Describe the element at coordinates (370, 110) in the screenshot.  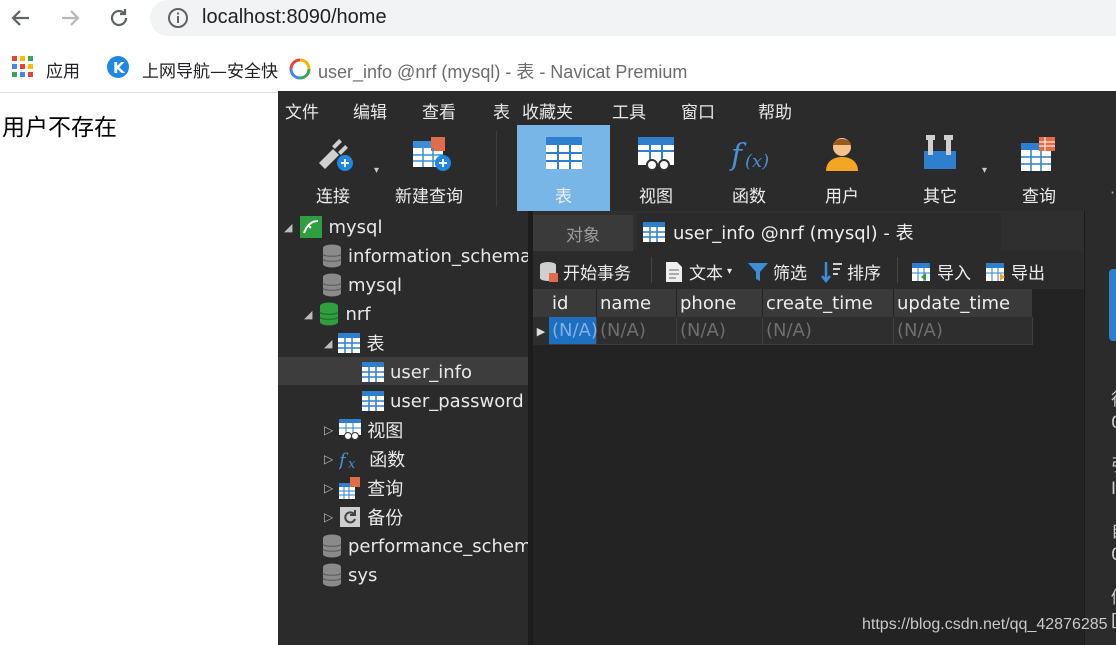
I see `menu-edit: 编辑` at that location.